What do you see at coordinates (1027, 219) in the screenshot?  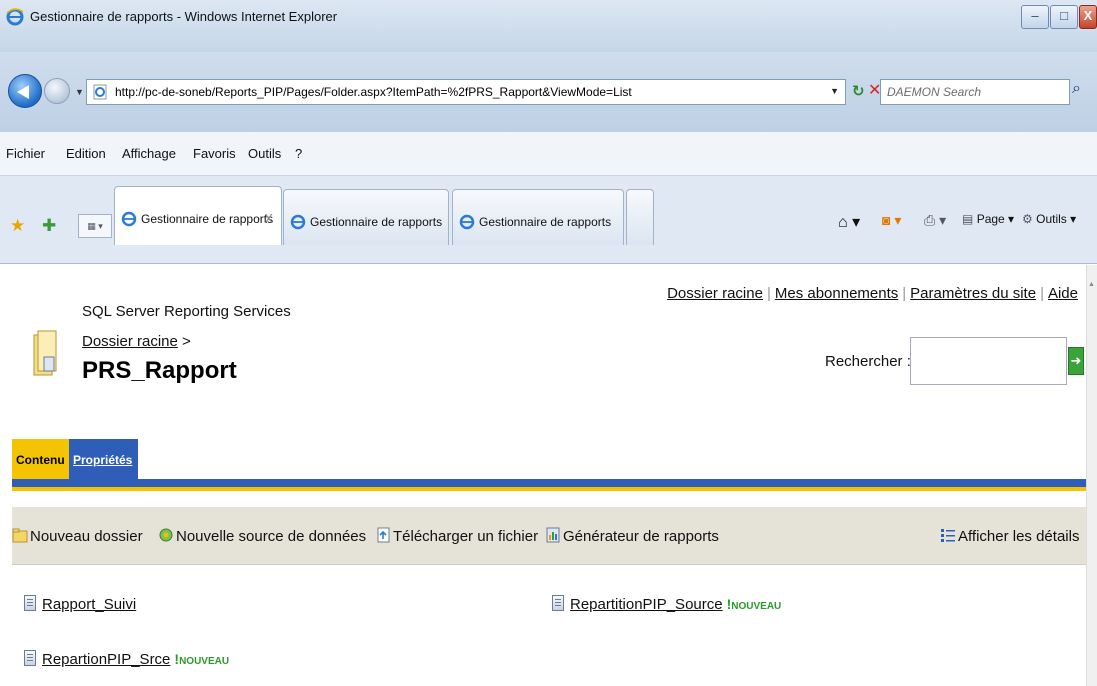 I see `gear-icon: ⚙` at bounding box center [1027, 219].